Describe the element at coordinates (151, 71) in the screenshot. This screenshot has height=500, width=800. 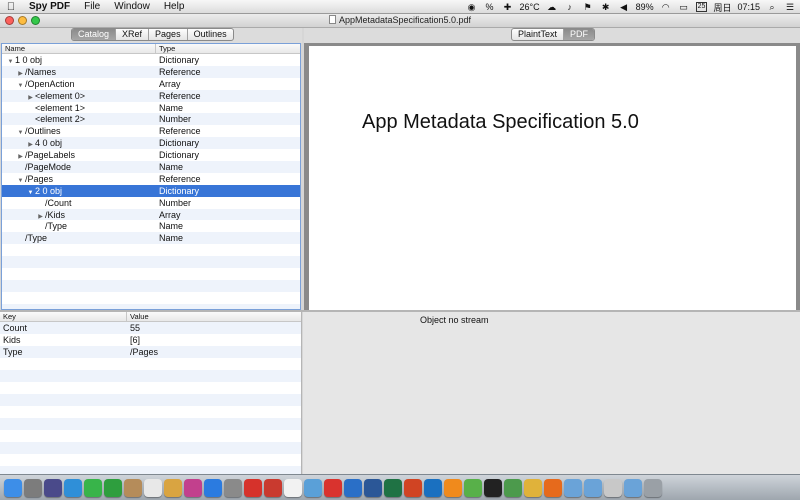
I see `outline-row: ▶/Names Reference` at that location.